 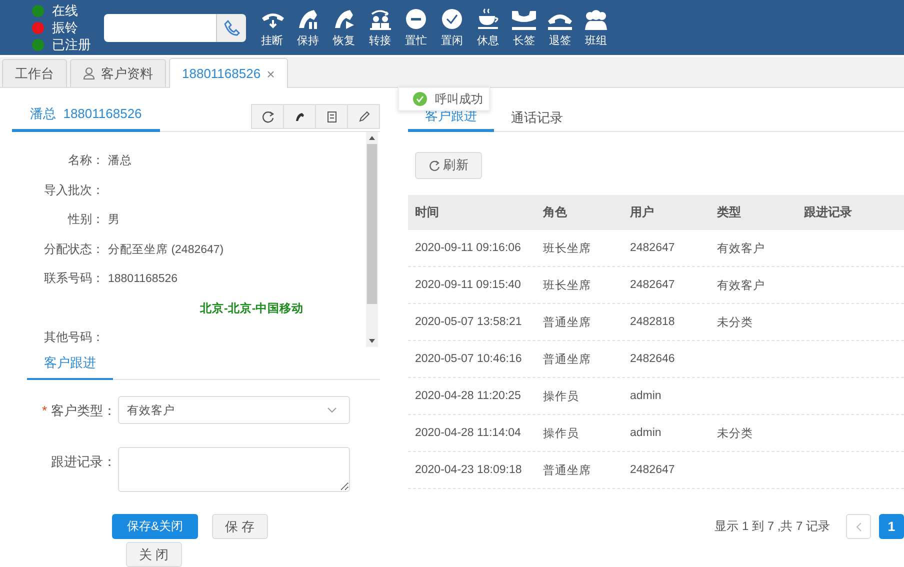 I want to click on tab: 通话记录, so click(x=537, y=120).